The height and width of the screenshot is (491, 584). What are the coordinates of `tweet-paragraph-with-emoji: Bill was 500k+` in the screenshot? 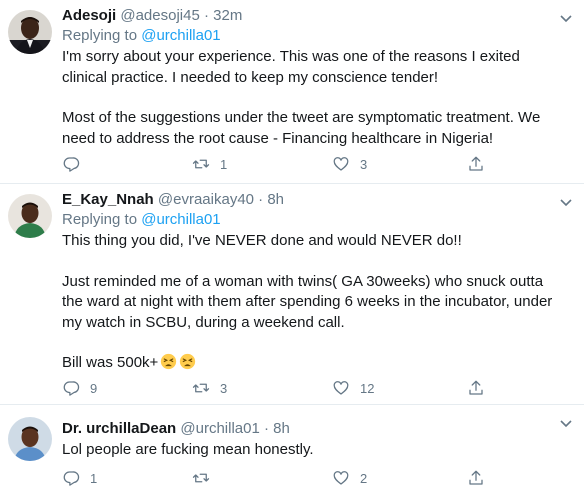 It's located at (308, 363).